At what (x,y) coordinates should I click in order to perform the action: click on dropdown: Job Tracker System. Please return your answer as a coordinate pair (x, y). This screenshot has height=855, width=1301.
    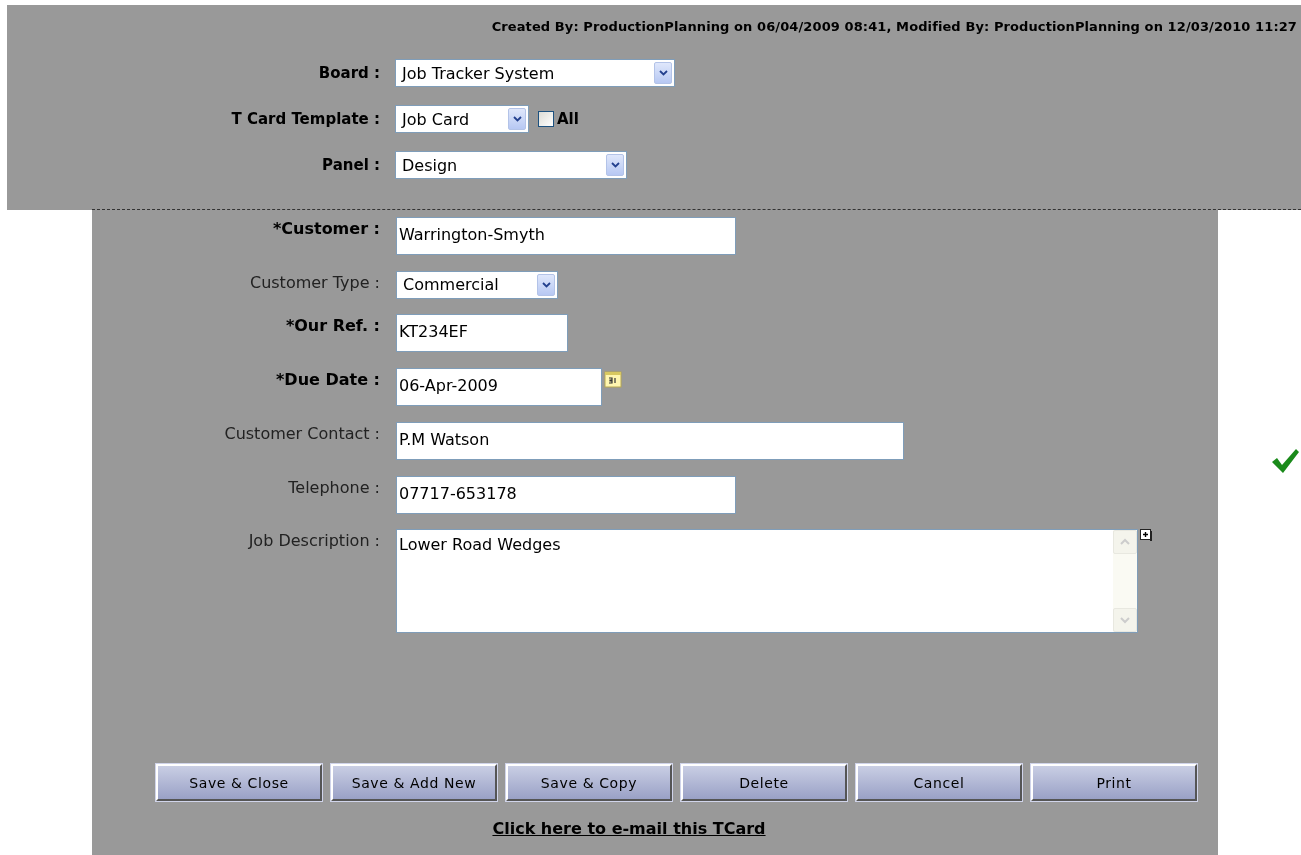
    Looking at the image, I should click on (535, 73).